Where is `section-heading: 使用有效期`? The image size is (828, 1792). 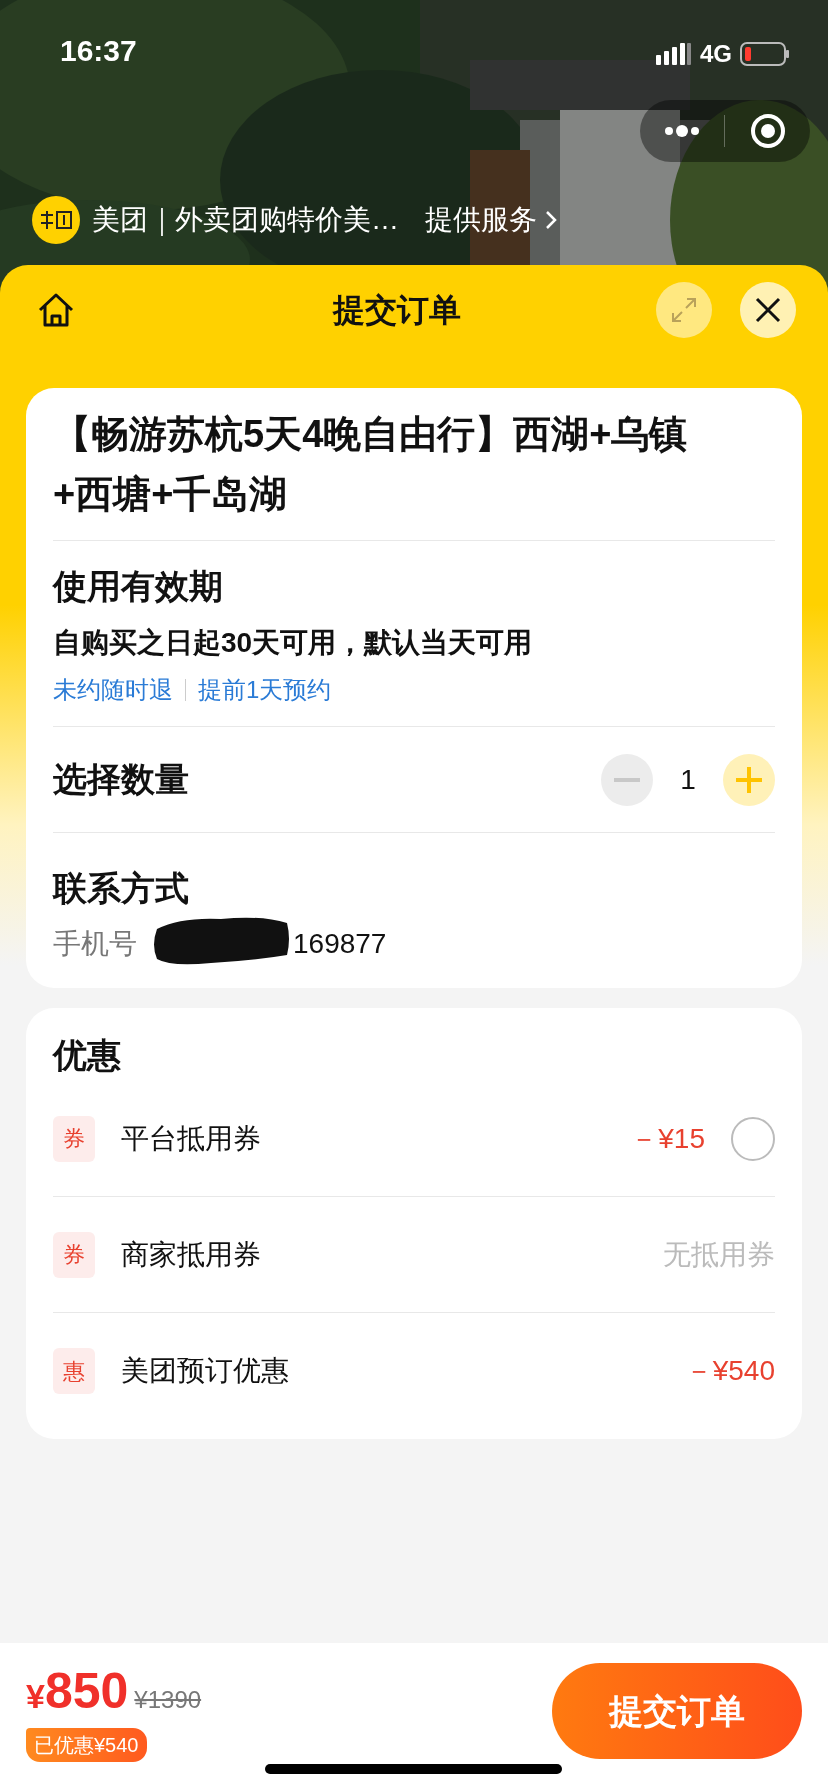 section-heading: 使用有效期 is located at coordinates (138, 586).